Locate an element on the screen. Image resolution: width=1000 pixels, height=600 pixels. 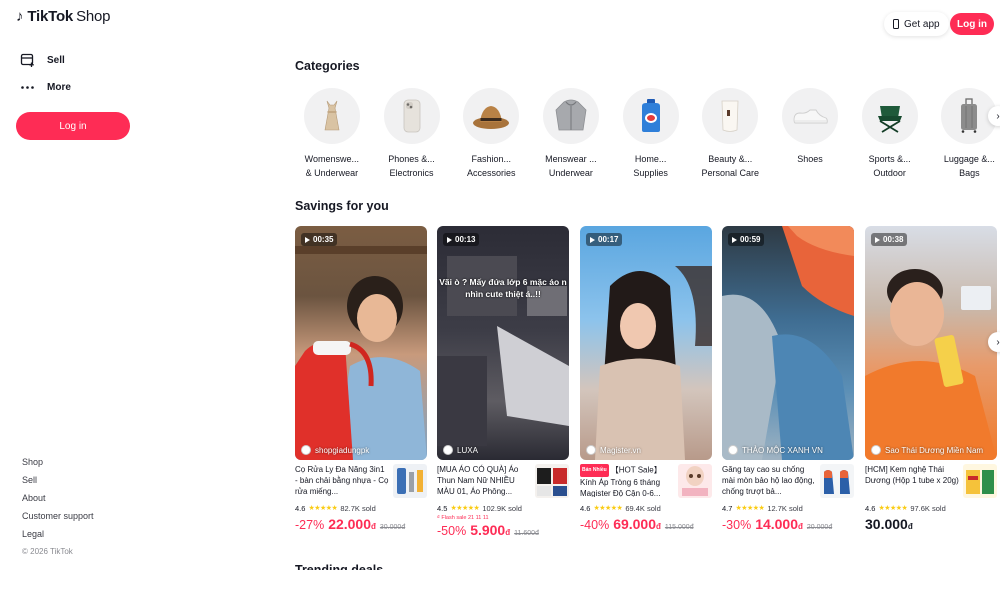
video-thumbnail: 00:35 shopgiadungpk is located at coordinates (361, 343).